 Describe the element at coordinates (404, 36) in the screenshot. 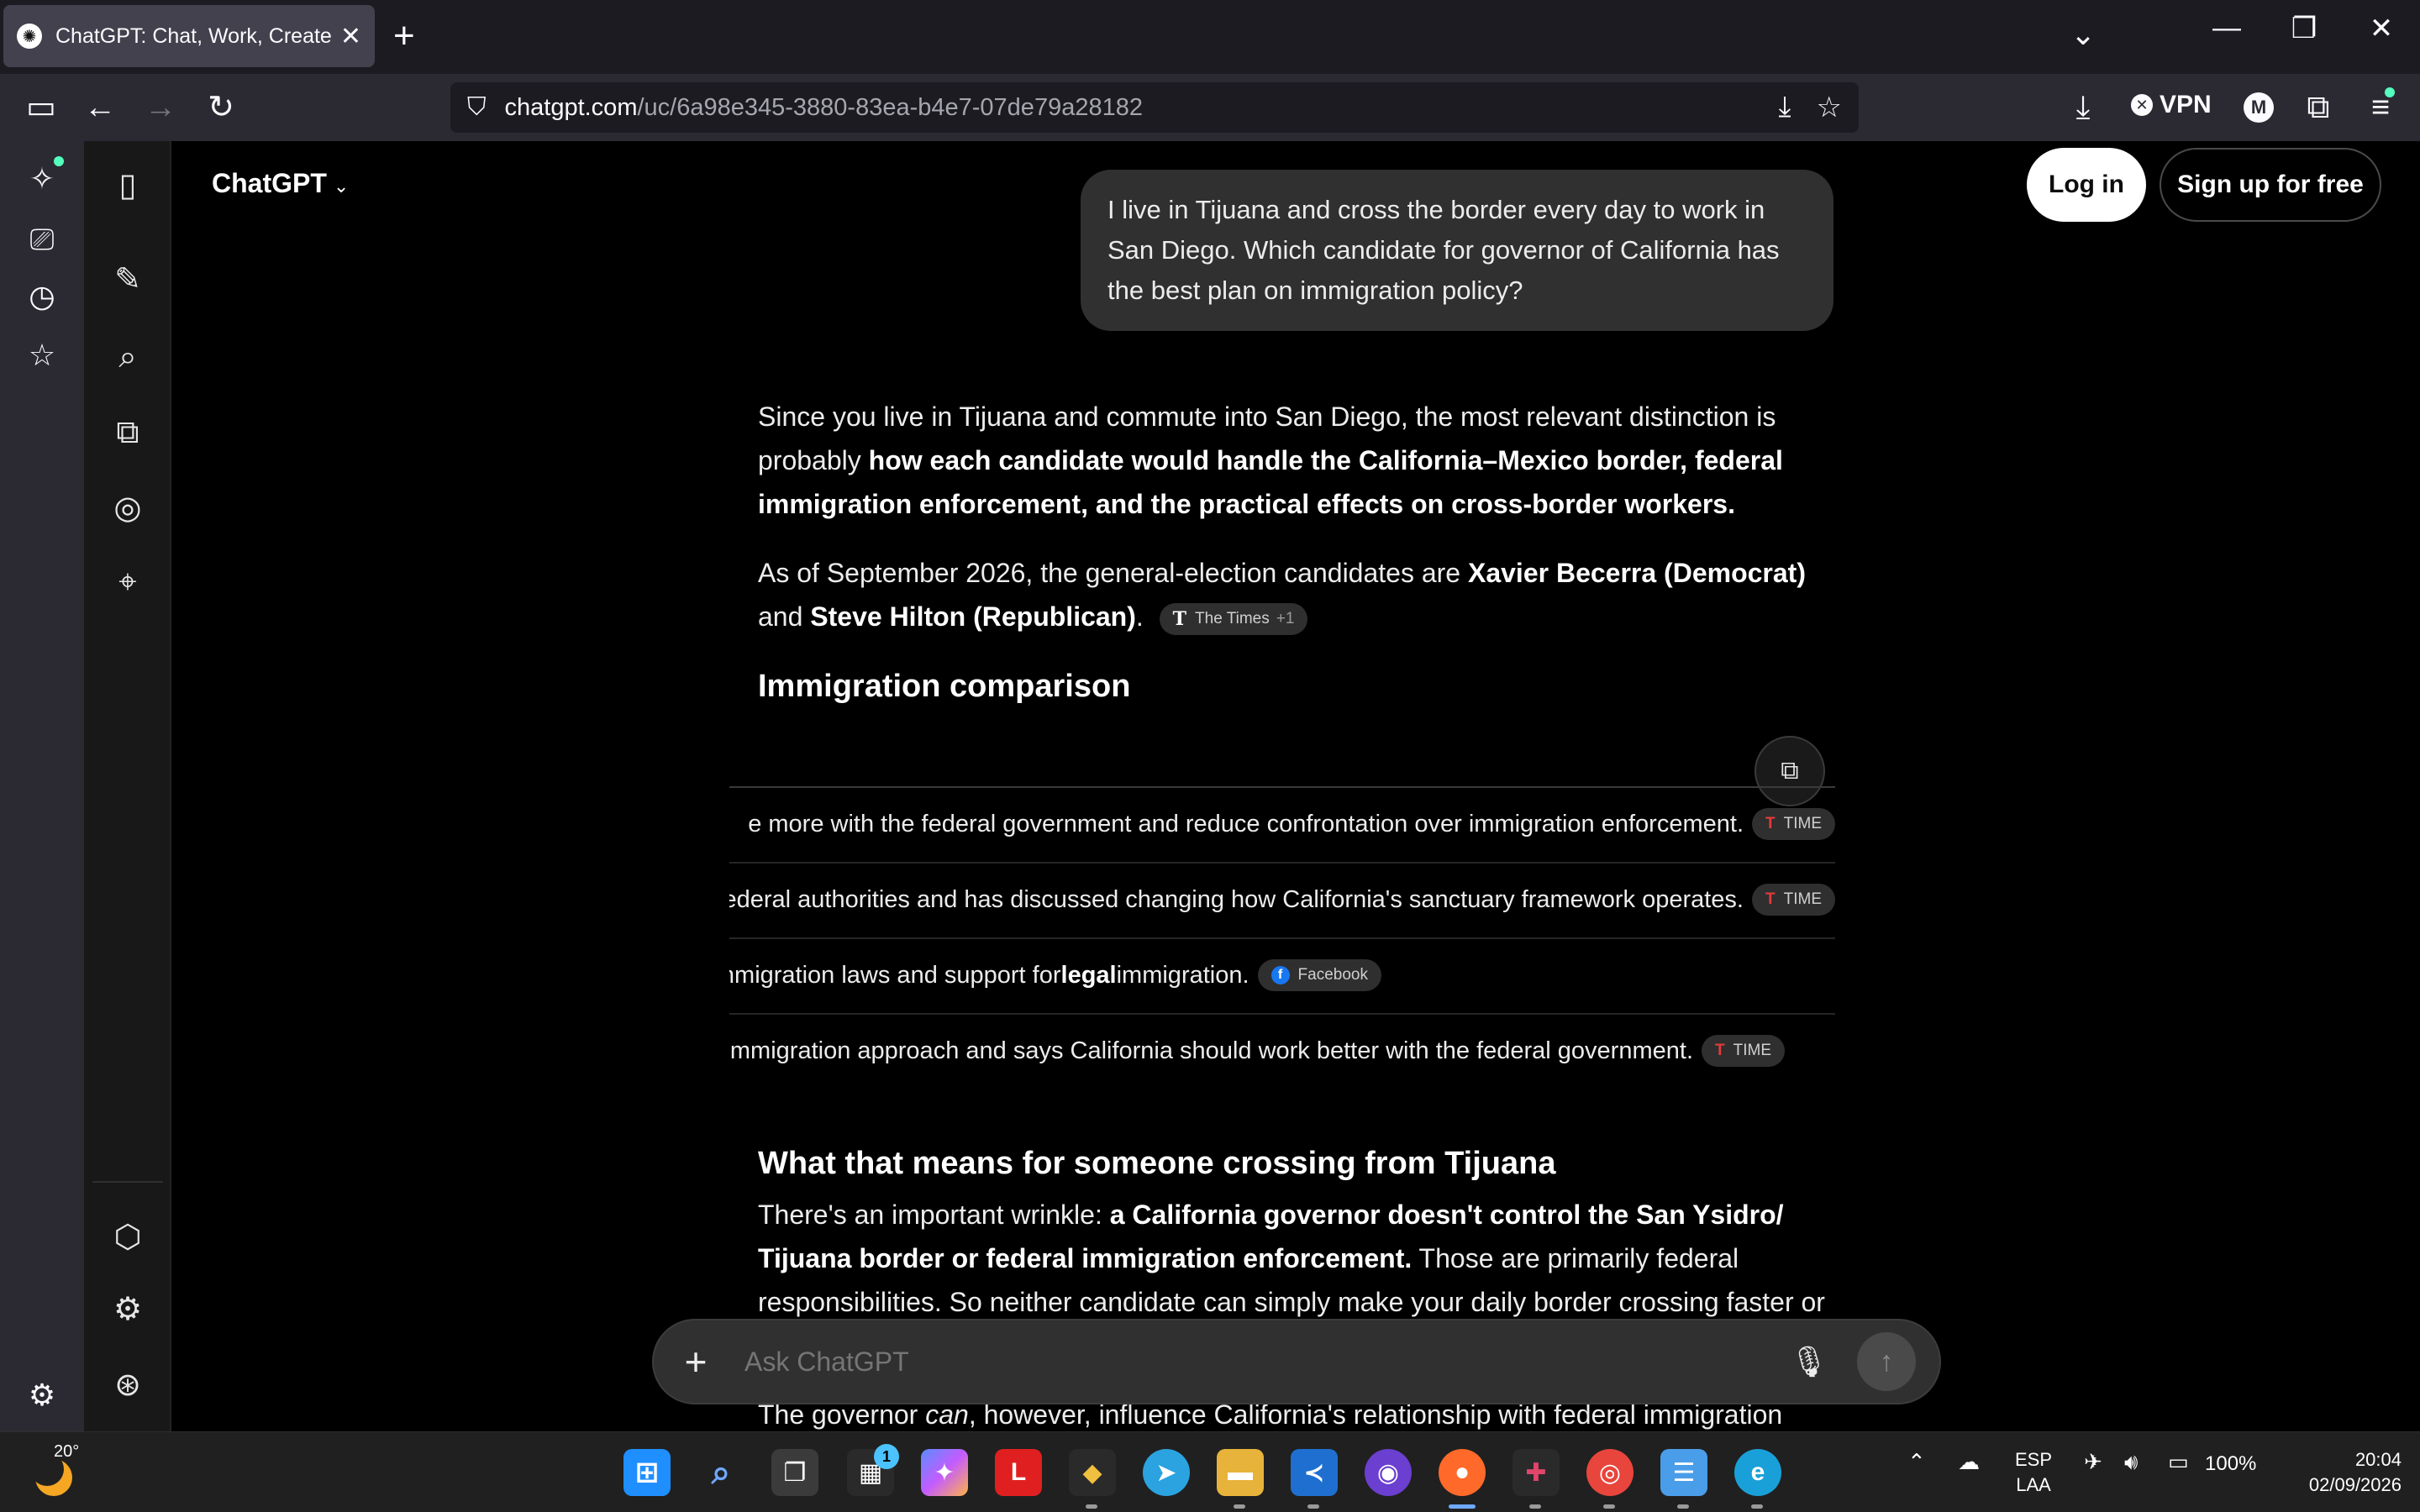

I see `new-tab-plus-icon: +` at that location.